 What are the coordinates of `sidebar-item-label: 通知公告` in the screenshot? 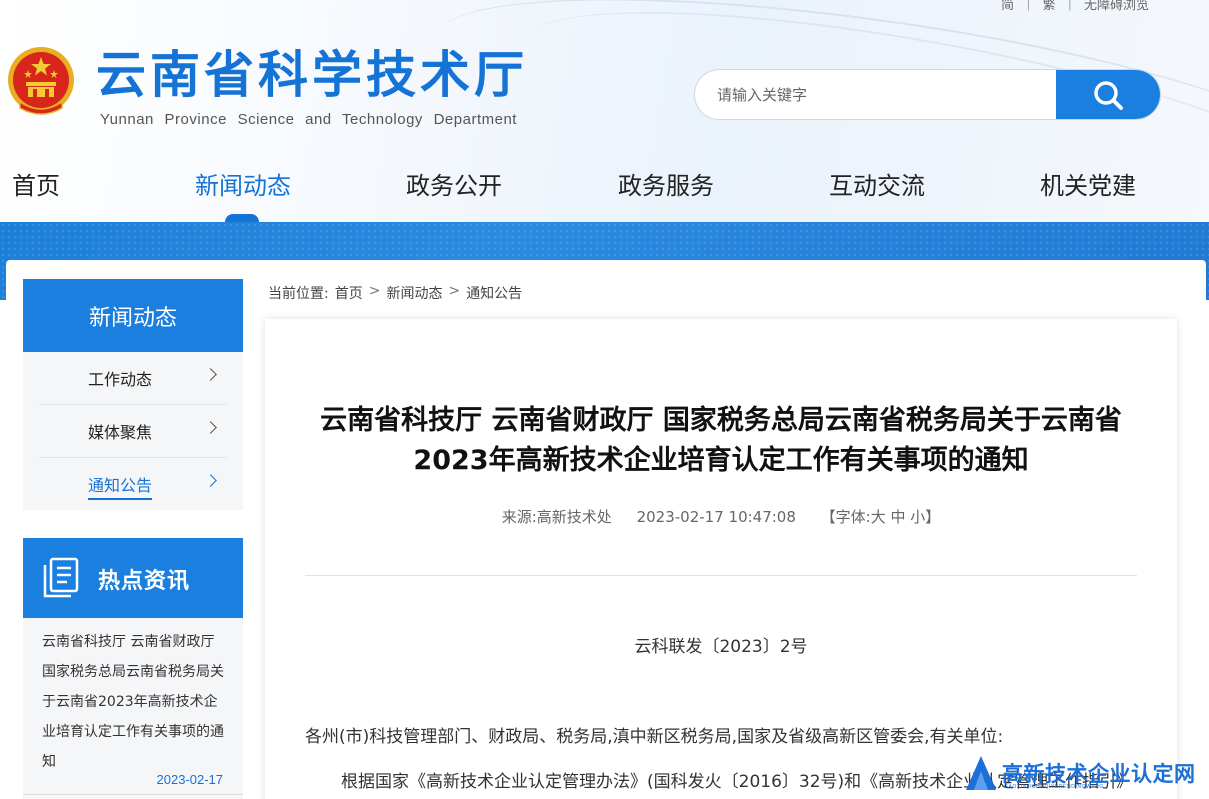 It's located at (120, 486).